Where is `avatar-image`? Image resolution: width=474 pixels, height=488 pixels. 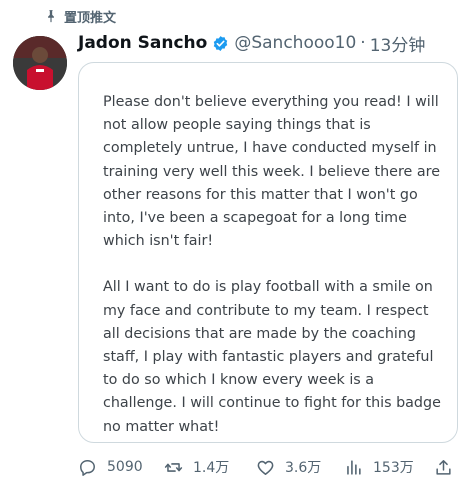 avatar-image is located at coordinates (40, 63).